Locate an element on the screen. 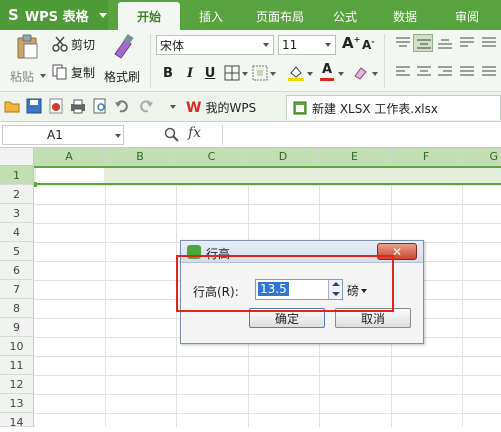 This screenshot has width=501, height=432. clipboard-icon is located at coordinates (27, 46).